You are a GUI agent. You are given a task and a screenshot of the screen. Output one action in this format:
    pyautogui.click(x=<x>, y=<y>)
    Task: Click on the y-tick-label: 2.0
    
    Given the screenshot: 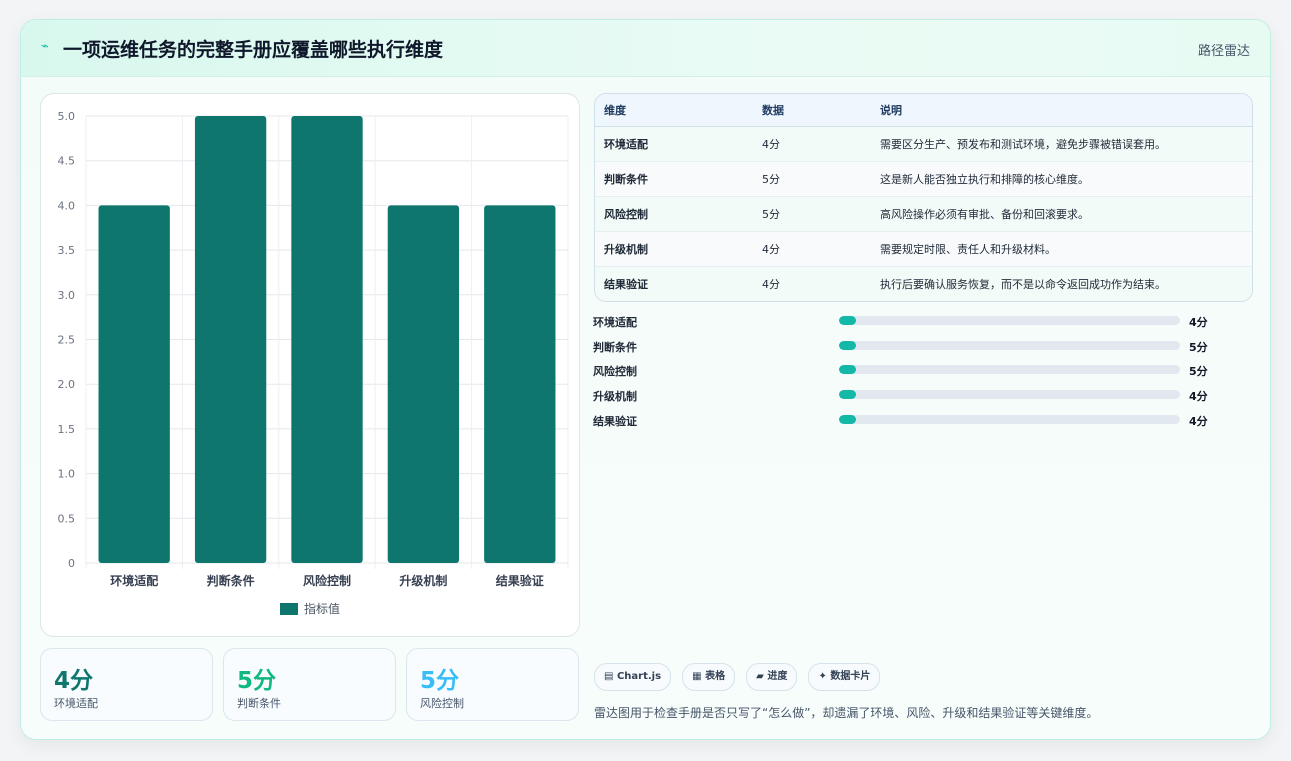 What is the action you would take?
    pyautogui.click(x=67, y=384)
    